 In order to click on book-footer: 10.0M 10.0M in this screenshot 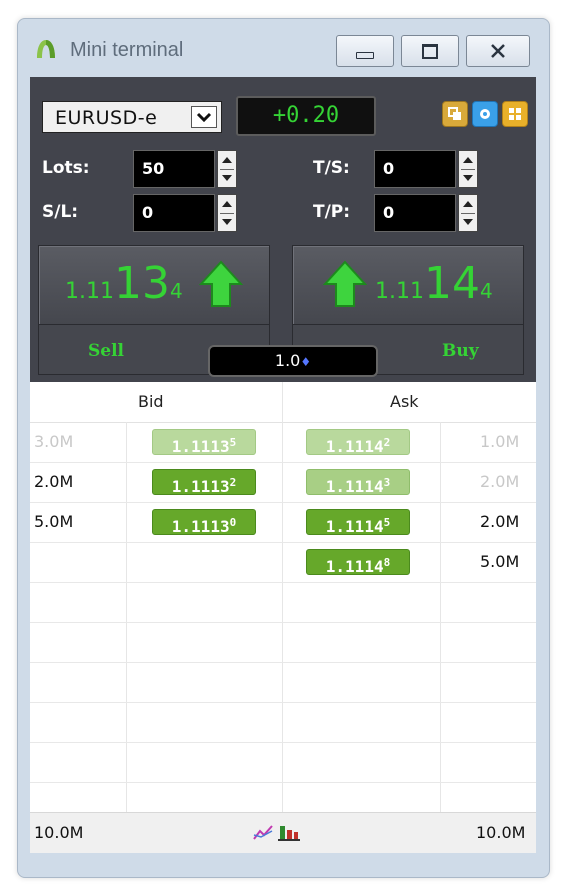, I will do `click(283, 832)`.